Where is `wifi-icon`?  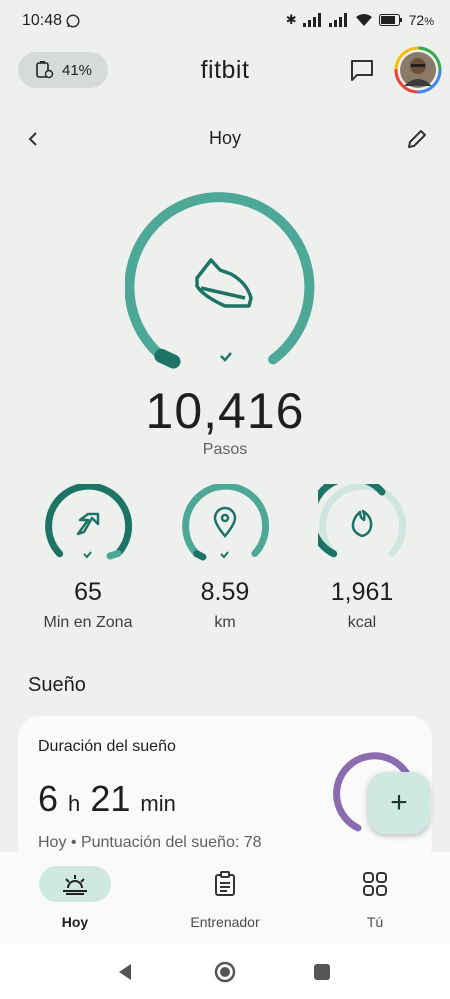 wifi-icon is located at coordinates (363, 20).